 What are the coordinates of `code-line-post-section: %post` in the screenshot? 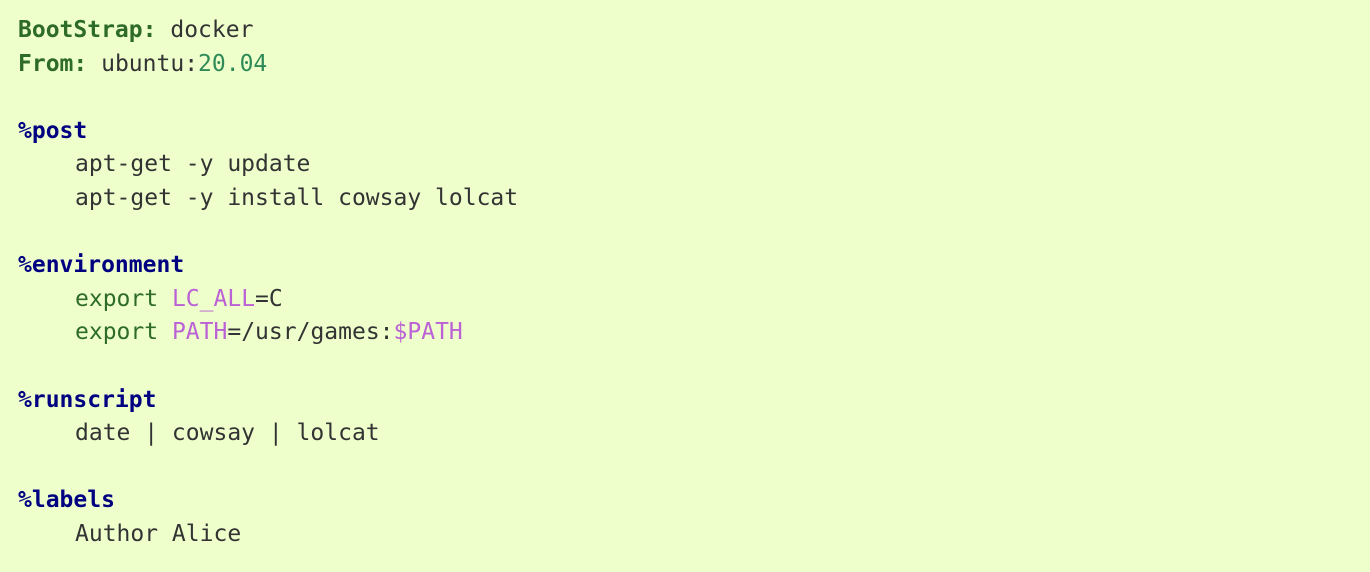 It's located at (694, 132).